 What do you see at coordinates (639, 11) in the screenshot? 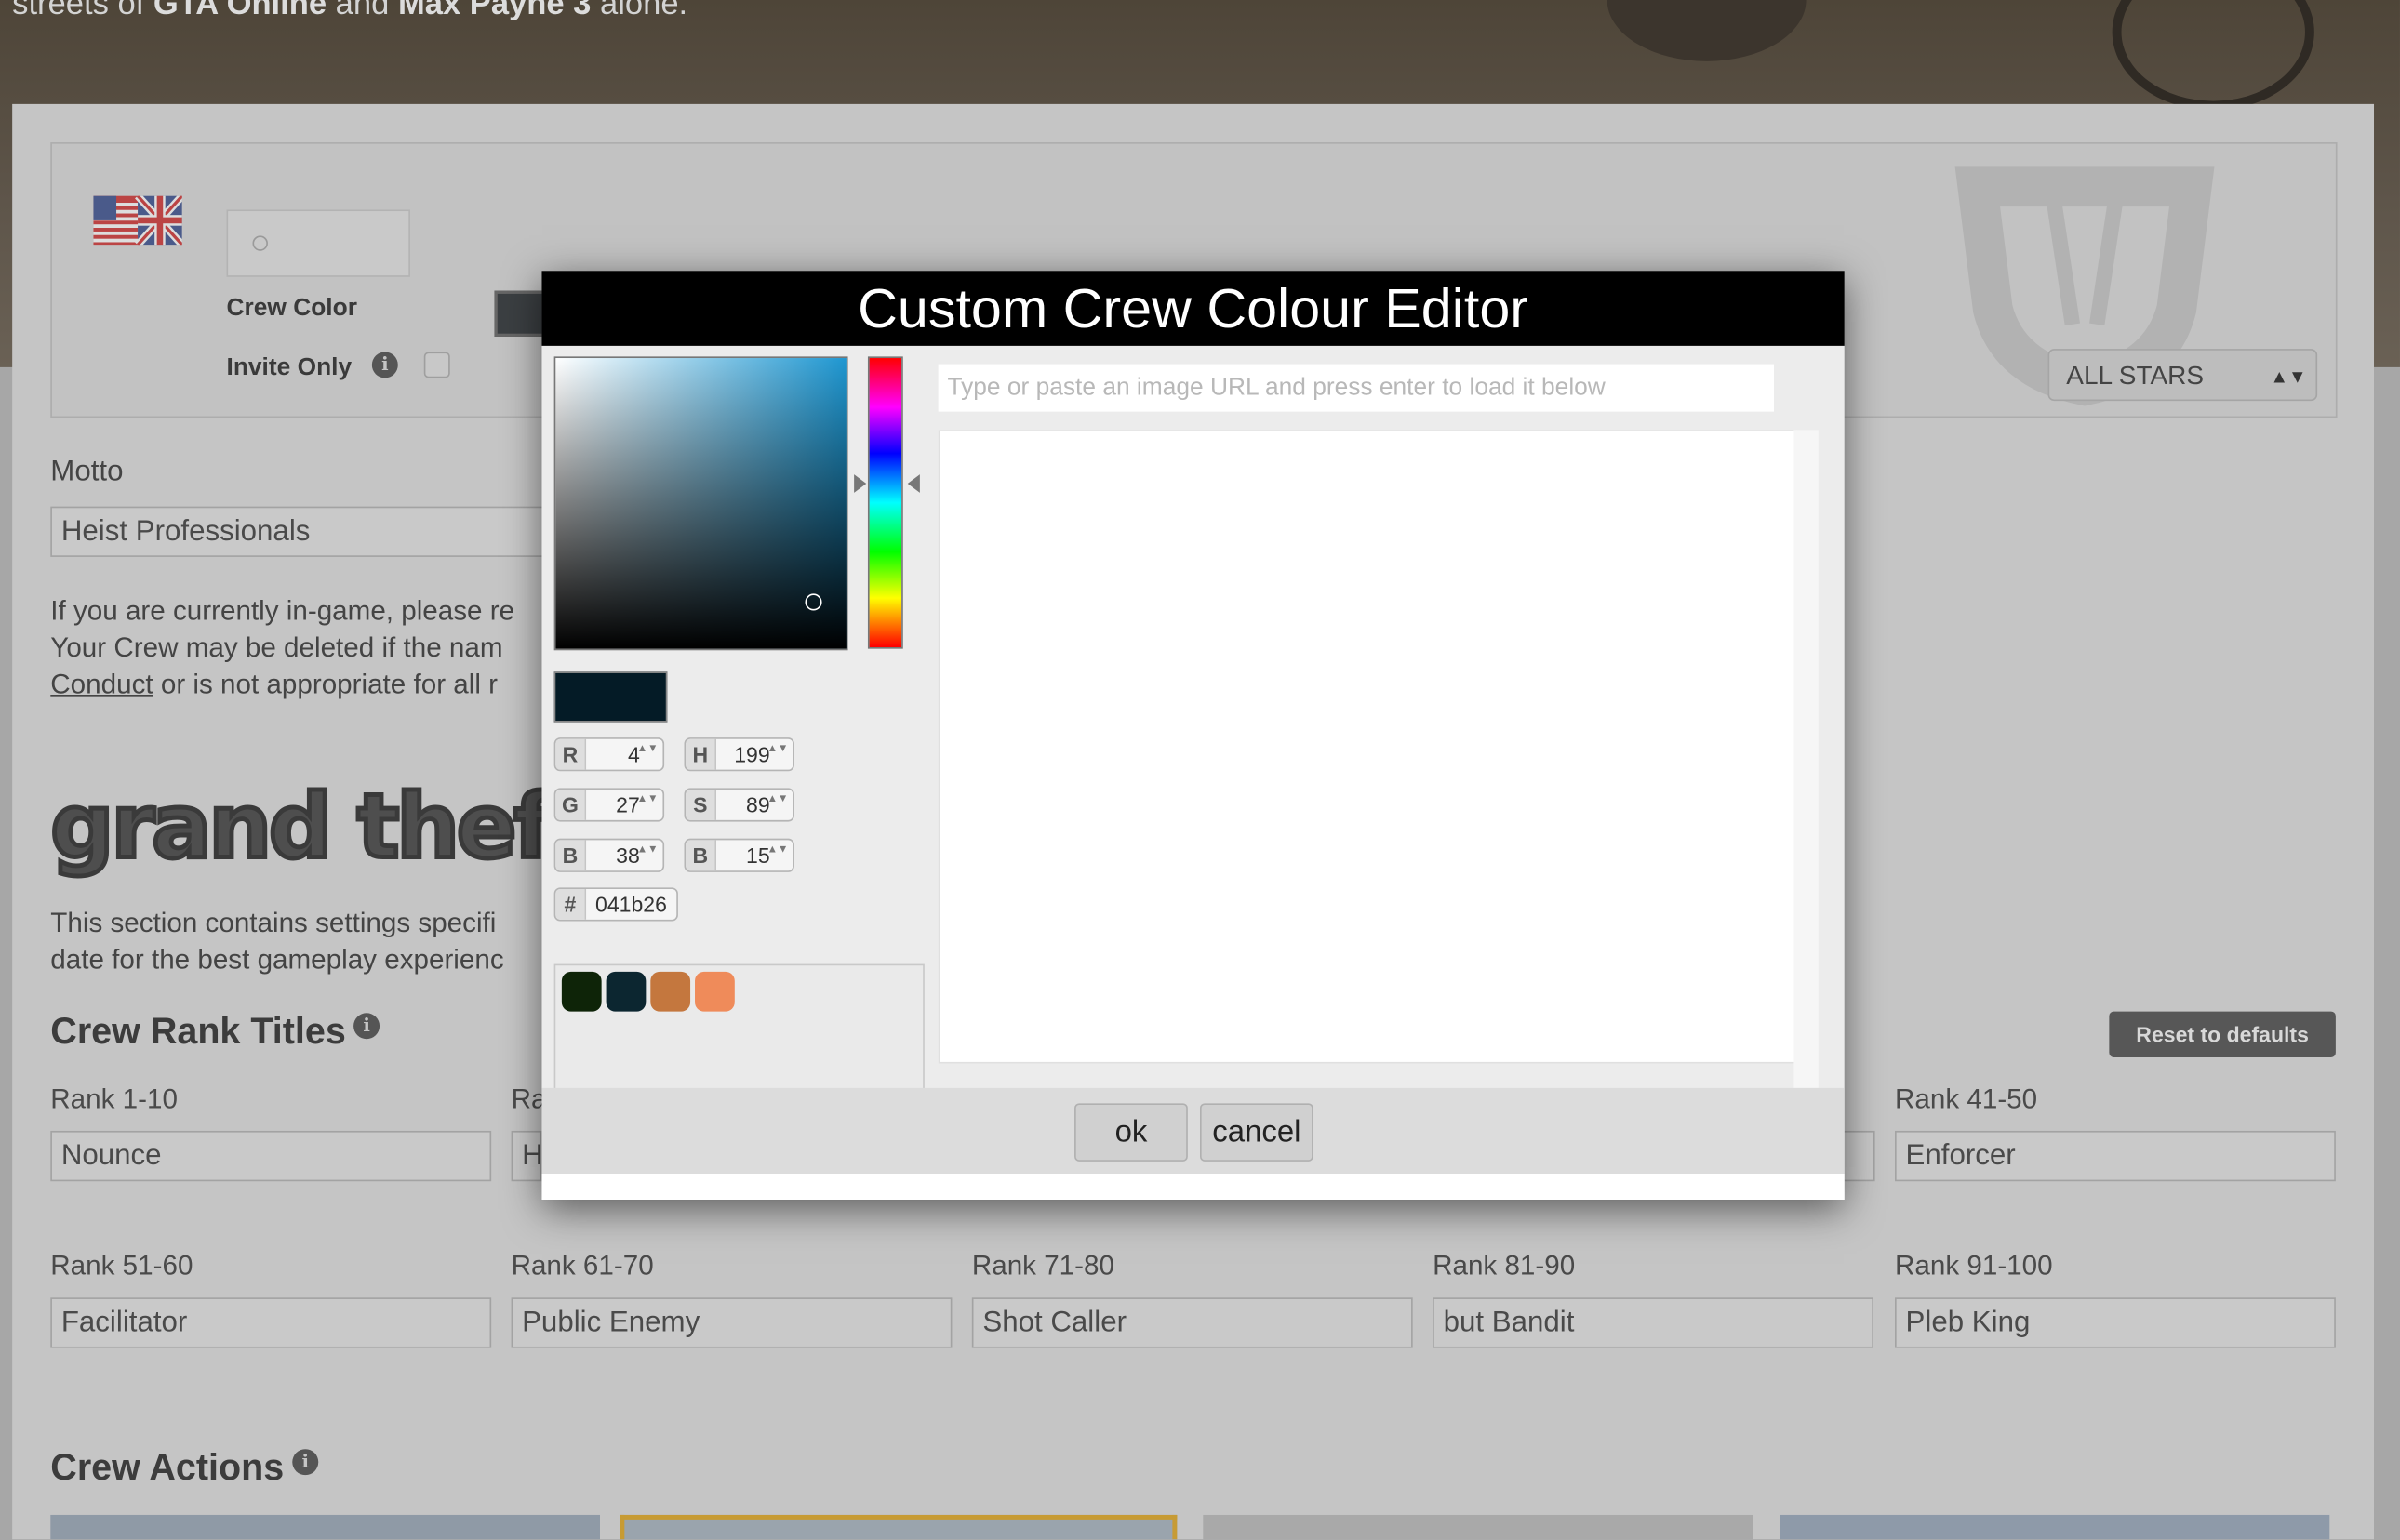
I see `hero-text-suffix: alone.` at bounding box center [639, 11].